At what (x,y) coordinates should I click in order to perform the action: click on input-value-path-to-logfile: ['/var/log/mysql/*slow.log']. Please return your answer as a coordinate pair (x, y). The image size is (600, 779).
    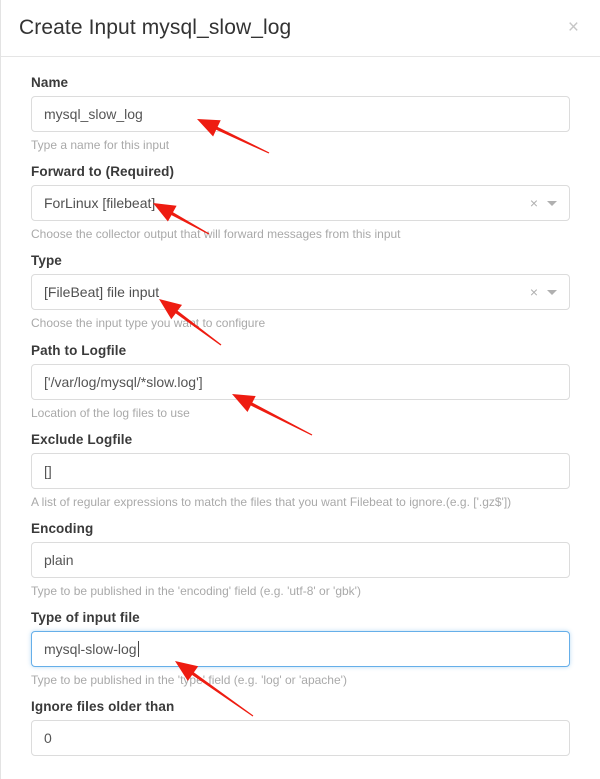
    Looking at the image, I should click on (123, 381).